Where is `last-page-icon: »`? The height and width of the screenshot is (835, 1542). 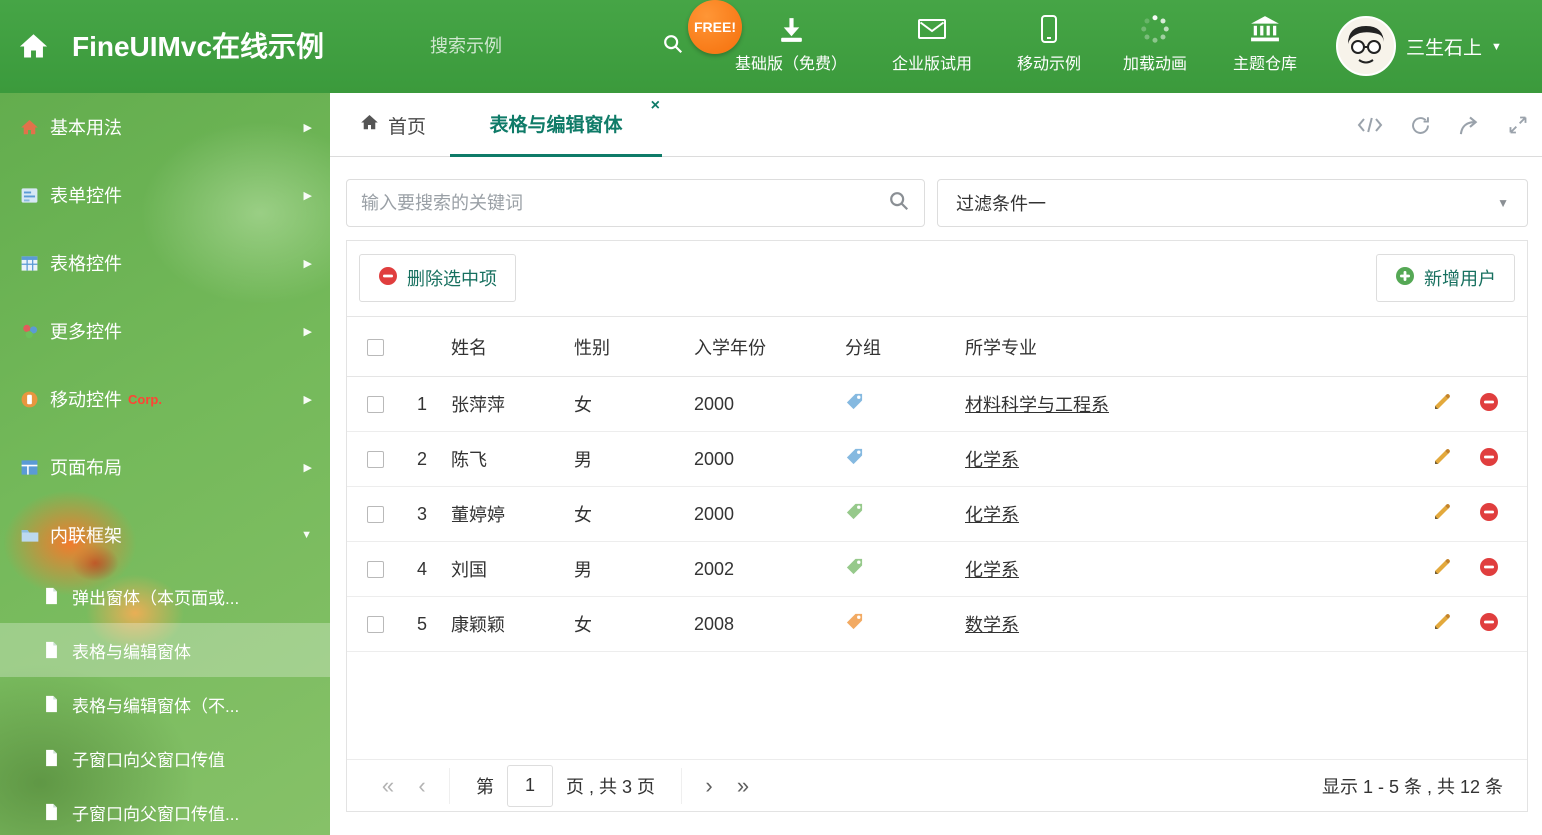 last-page-icon: » is located at coordinates (743, 786).